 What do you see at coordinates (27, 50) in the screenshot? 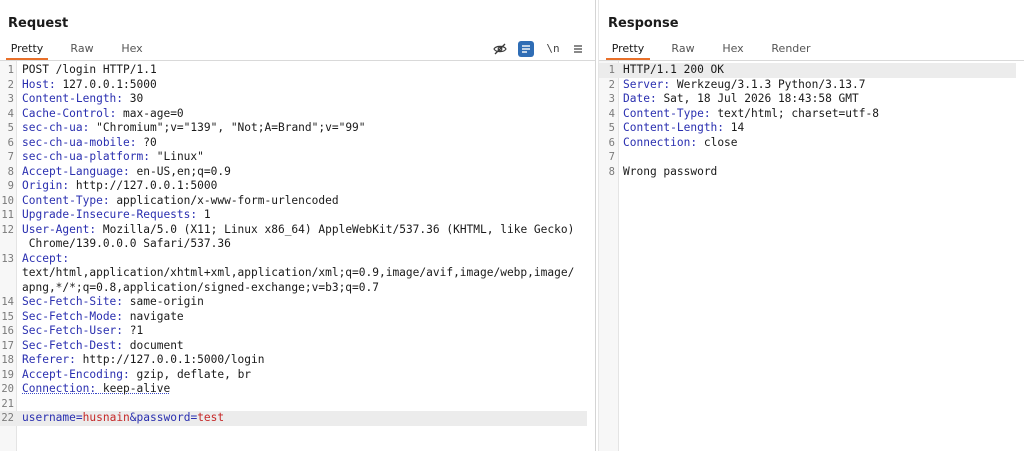
I see `request-tab-pretty: Pretty` at bounding box center [27, 50].